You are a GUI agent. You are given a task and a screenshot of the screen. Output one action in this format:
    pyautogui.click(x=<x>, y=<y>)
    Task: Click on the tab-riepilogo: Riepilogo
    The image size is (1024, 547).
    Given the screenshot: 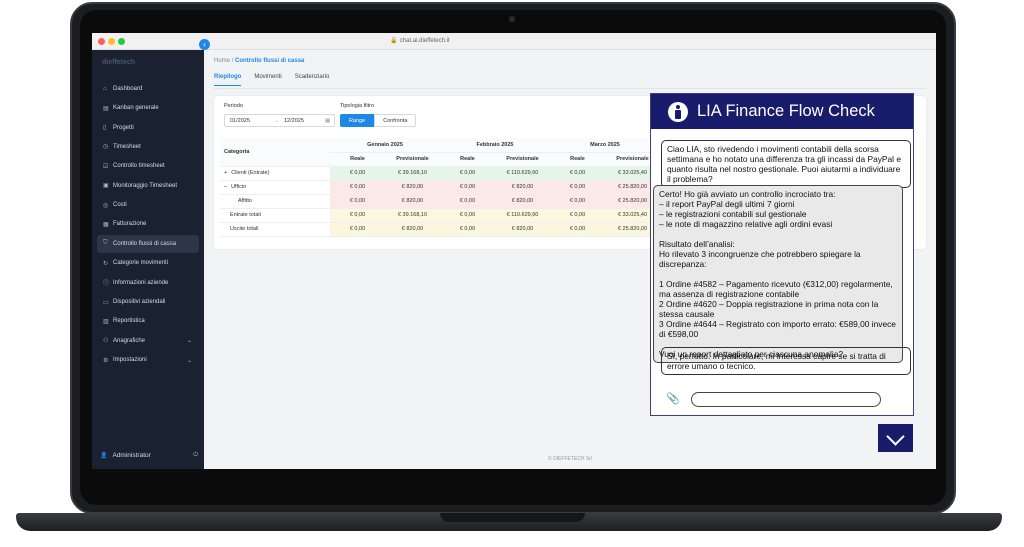 What is the action you would take?
    pyautogui.click(x=228, y=80)
    